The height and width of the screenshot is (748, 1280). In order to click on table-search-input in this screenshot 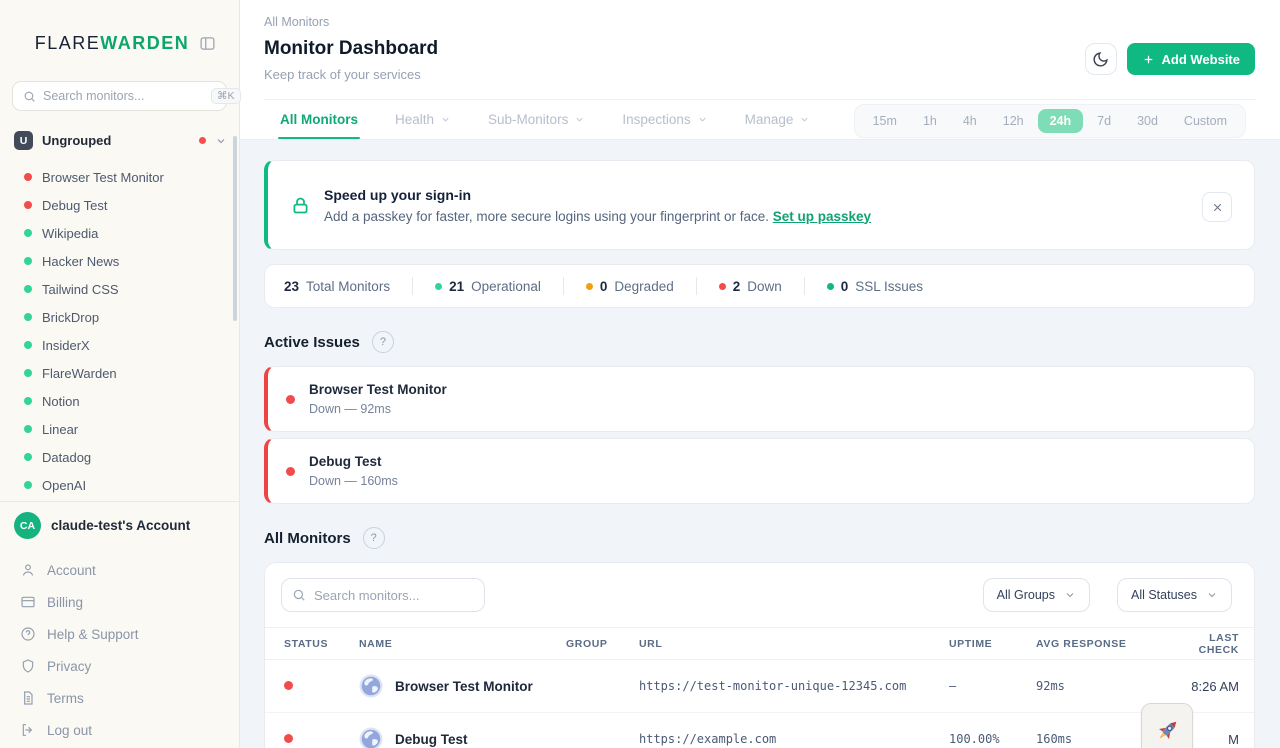, I will do `click(402, 595)`.